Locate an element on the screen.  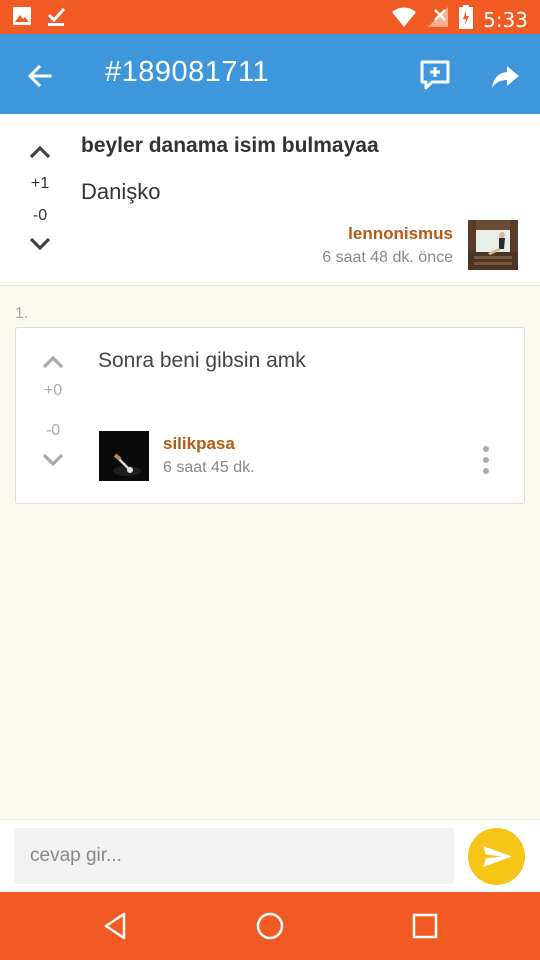
nav-recents-icon is located at coordinates (425, 926).